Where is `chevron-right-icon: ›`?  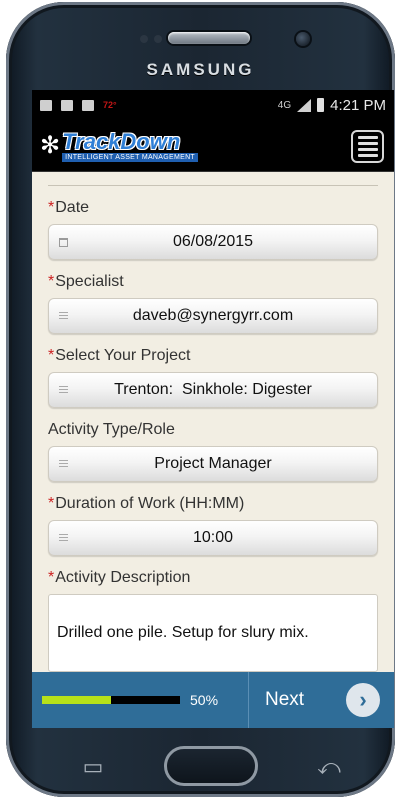 chevron-right-icon: › is located at coordinates (363, 700).